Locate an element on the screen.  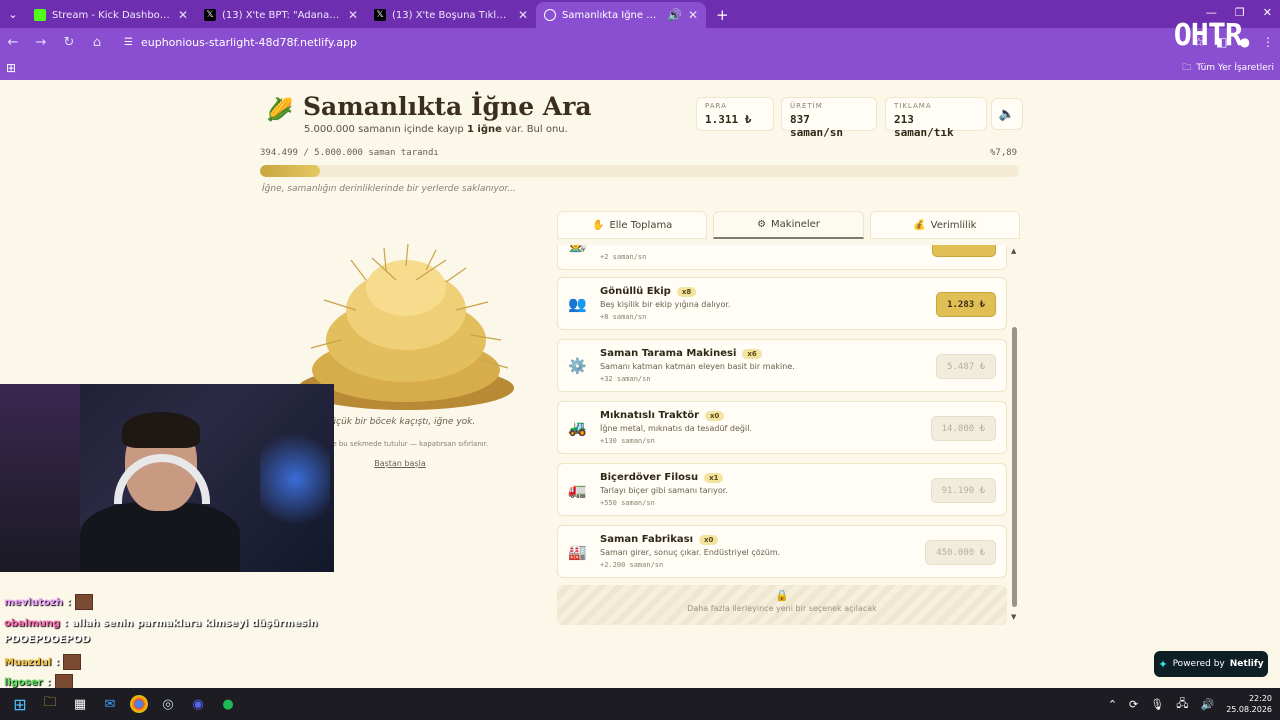
windows-start-icon: ⊞ is located at coordinates (20, 704).